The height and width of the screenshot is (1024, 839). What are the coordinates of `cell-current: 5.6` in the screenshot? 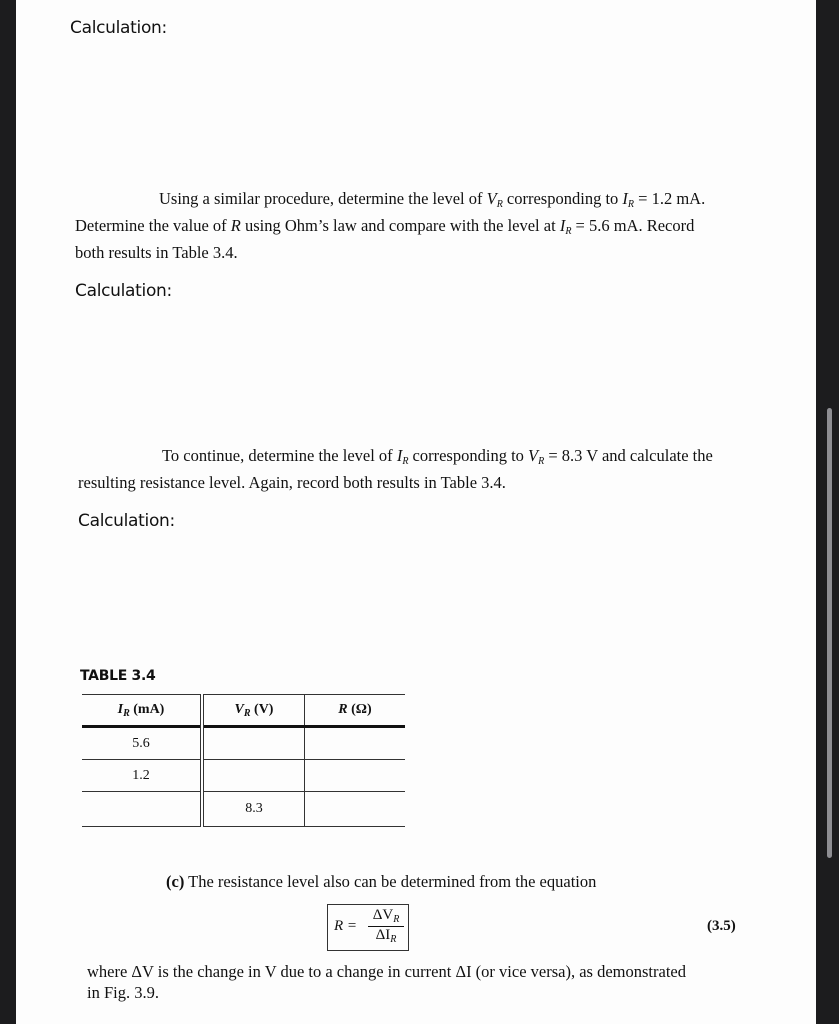 It's located at (142, 743).